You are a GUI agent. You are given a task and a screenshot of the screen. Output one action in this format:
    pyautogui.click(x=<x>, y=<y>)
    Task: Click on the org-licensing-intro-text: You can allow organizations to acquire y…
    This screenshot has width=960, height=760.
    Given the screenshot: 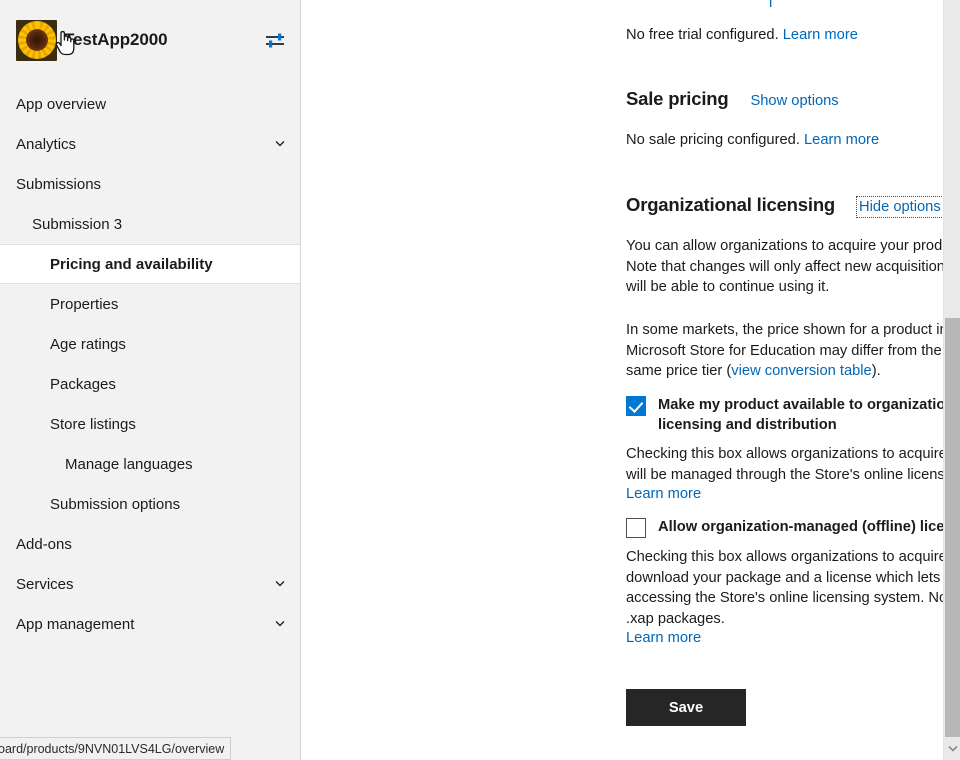 What is the action you would take?
    pyautogui.click(x=793, y=266)
    